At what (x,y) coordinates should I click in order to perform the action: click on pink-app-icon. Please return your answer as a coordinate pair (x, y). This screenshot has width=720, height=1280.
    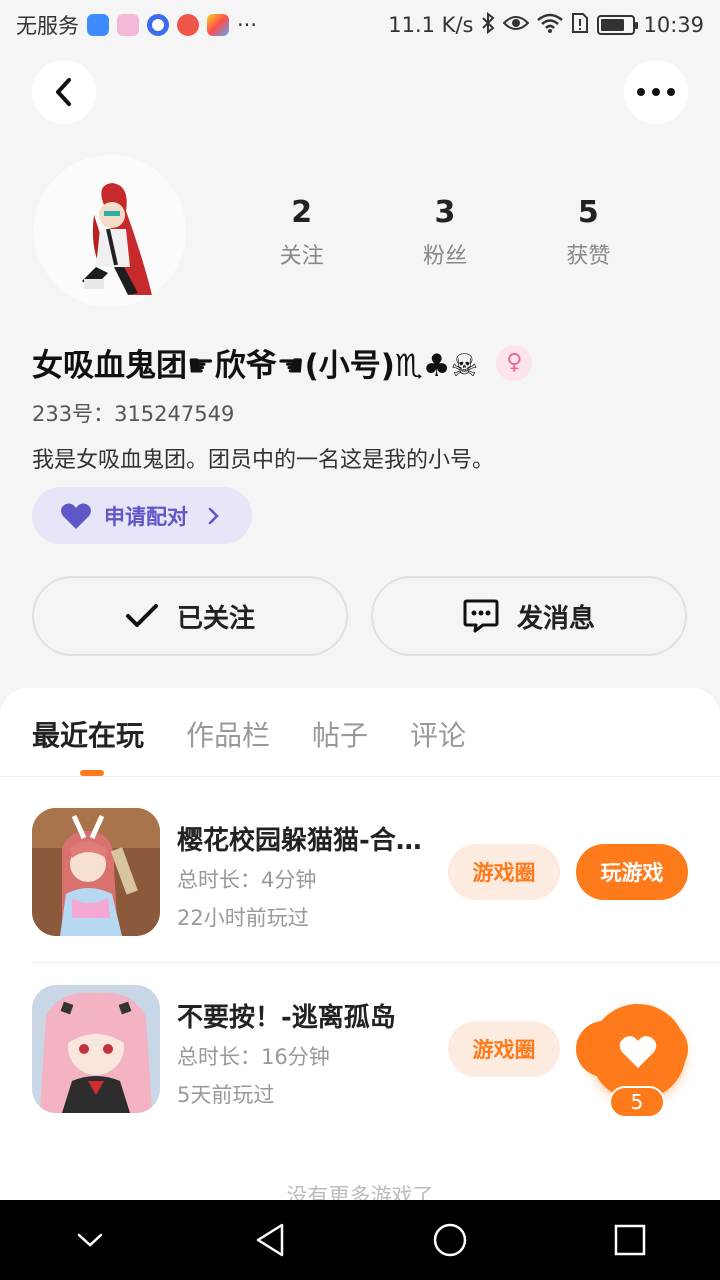
    Looking at the image, I should click on (128, 25).